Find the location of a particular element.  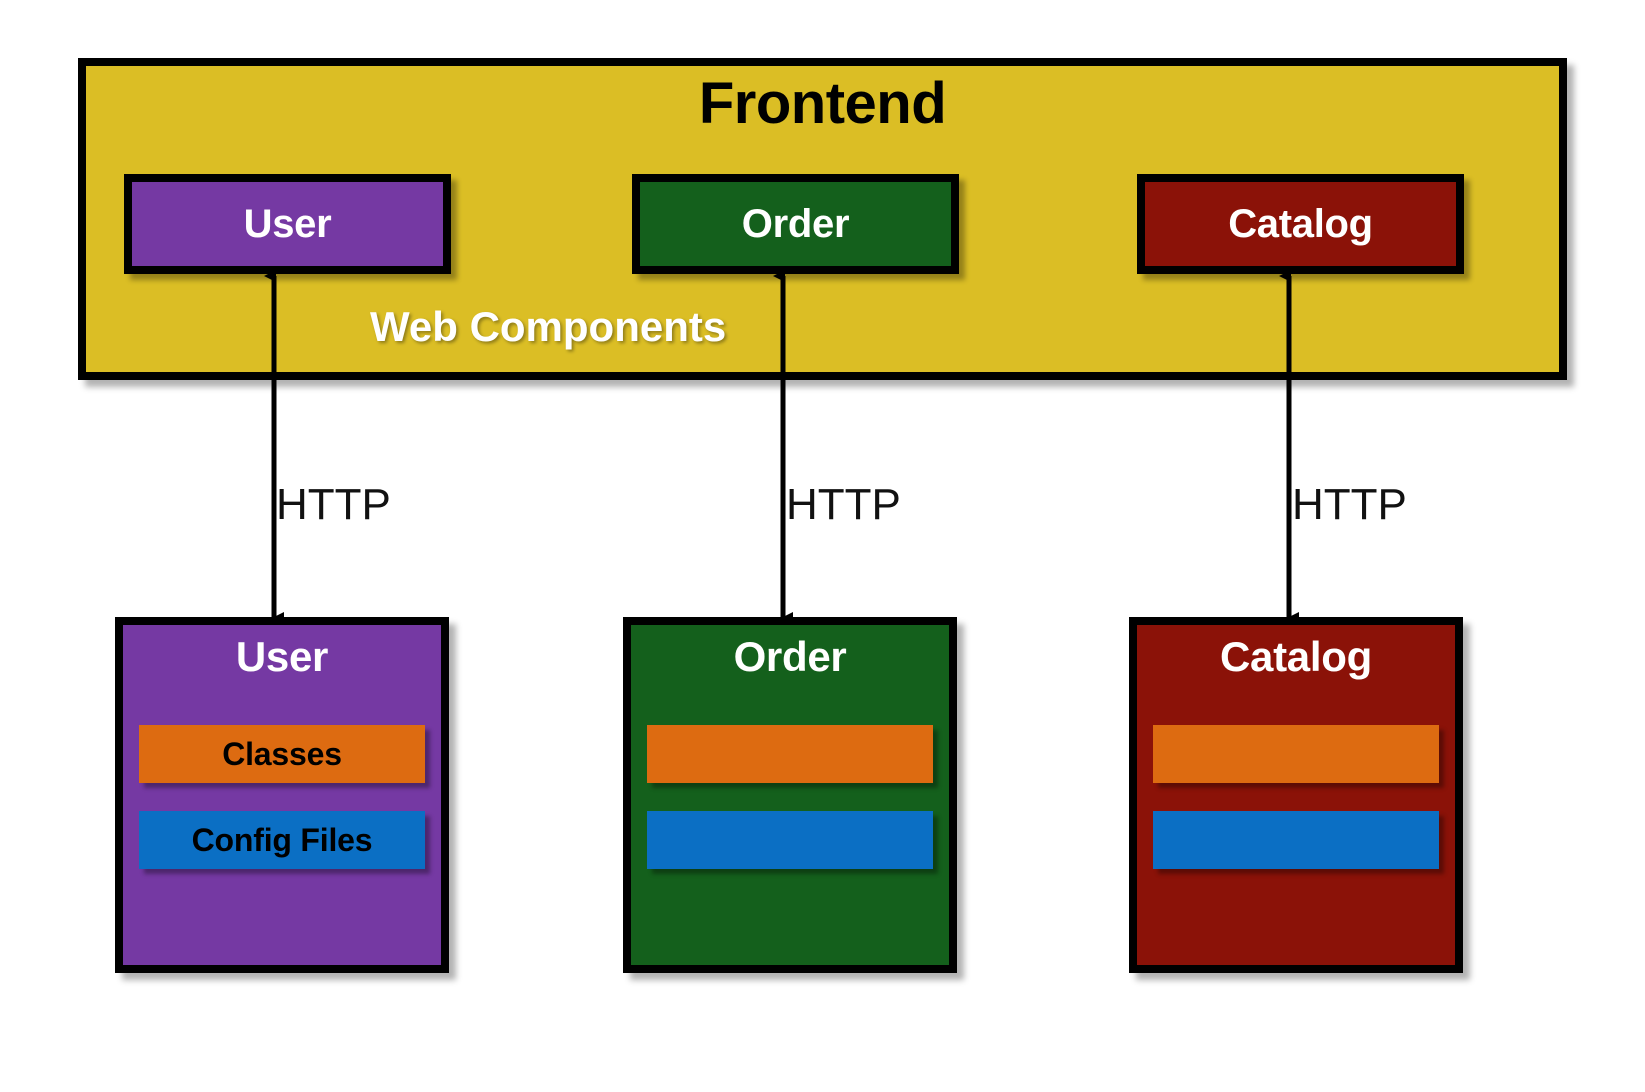

service-box-user: User Classes Config Files is located at coordinates (282, 795).